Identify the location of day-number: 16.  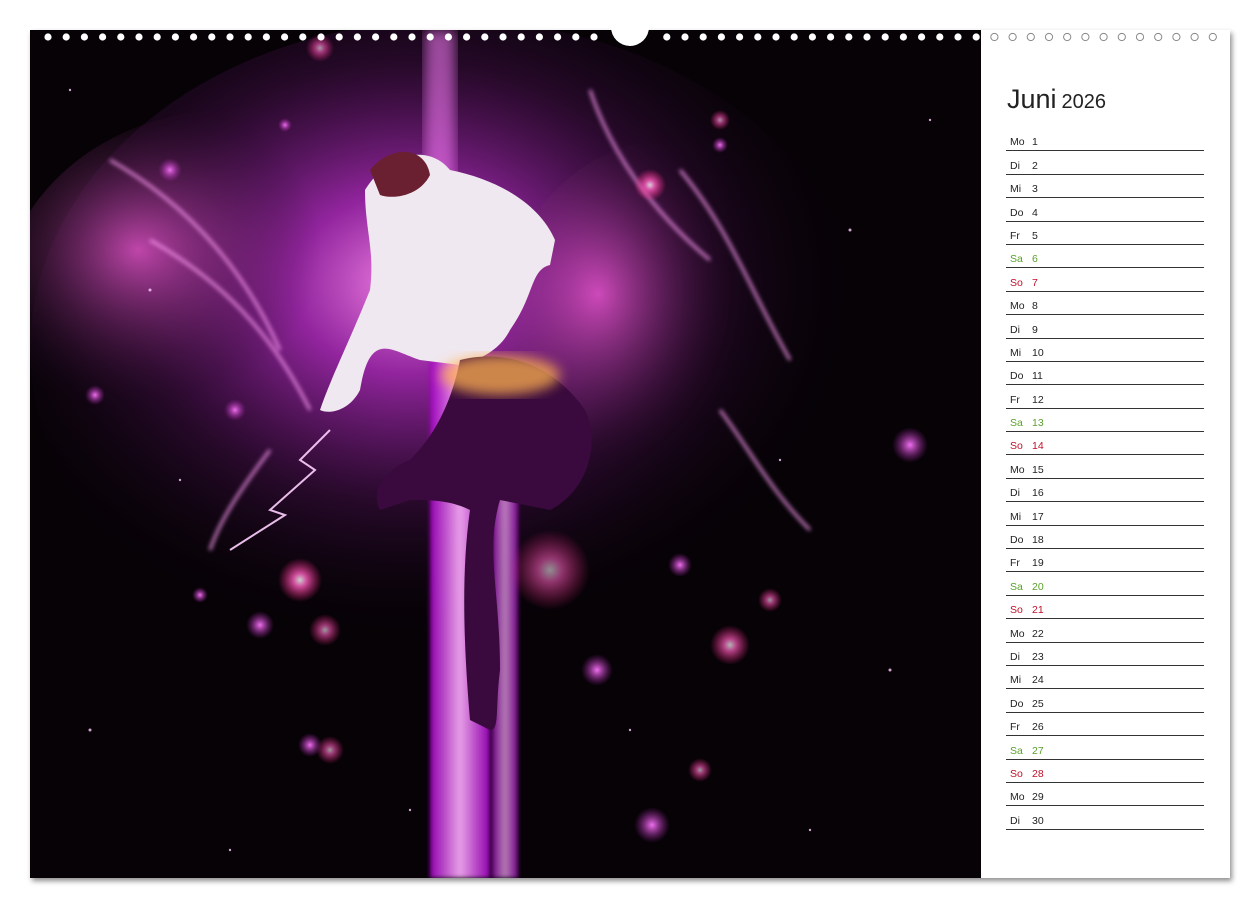
(1038, 493).